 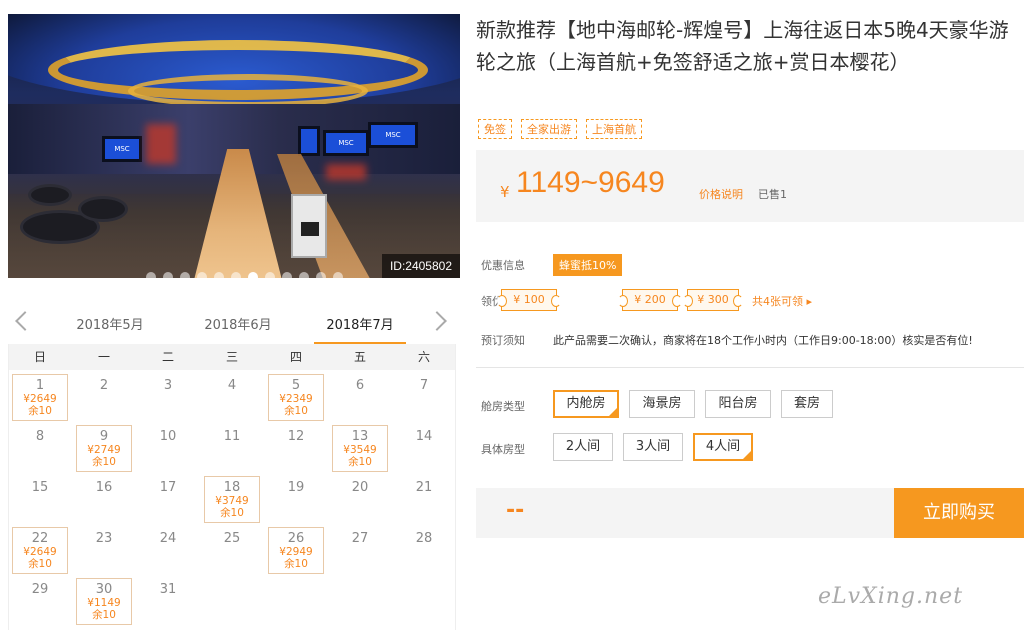 What do you see at coordinates (40, 550) in the screenshot?
I see `calendar-day-available: 22 ¥2649 余10` at bounding box center [40, 550].